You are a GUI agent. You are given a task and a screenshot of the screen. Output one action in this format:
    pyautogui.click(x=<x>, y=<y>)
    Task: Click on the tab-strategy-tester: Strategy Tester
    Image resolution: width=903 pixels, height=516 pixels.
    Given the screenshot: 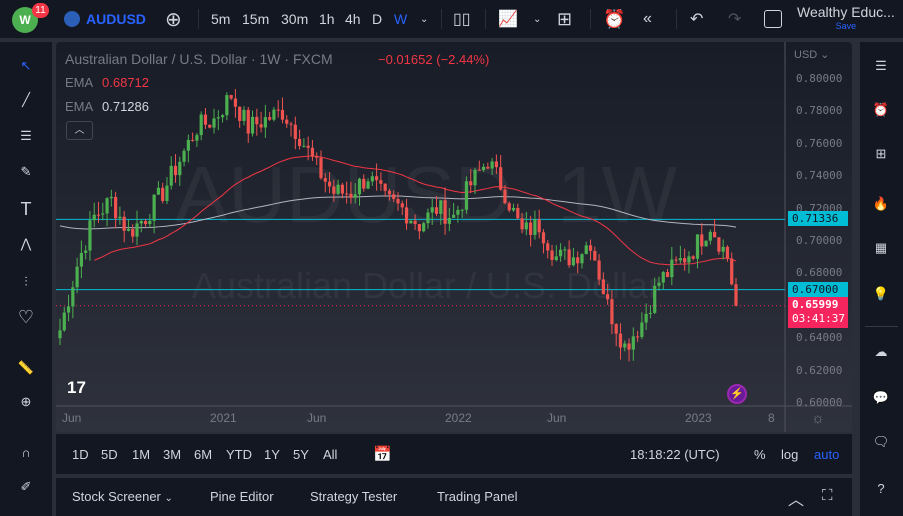 What is the action you would take?
    pyautogui.click(x=353, y=496)
    